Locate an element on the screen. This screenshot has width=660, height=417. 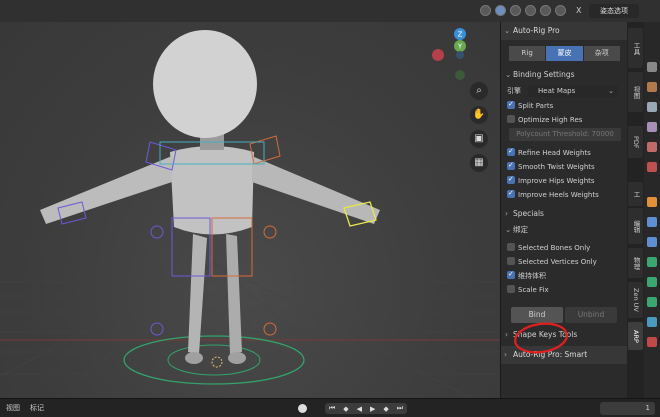
chevron-right-icon: › is located at coordinates (506, 334).